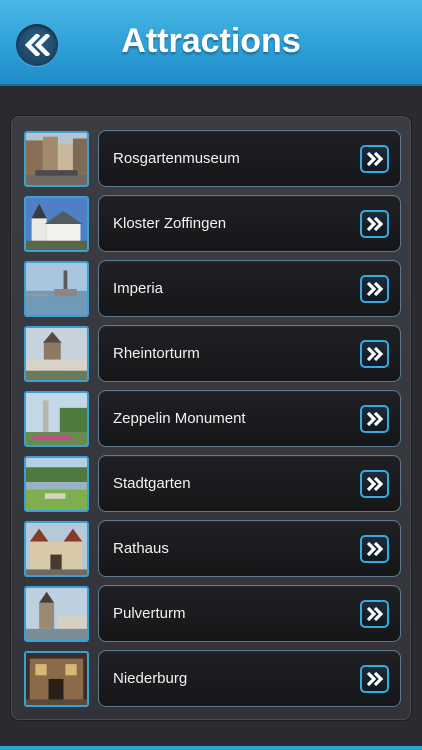  I want to click on list-item: Stadtgarten, so click(212, 483).